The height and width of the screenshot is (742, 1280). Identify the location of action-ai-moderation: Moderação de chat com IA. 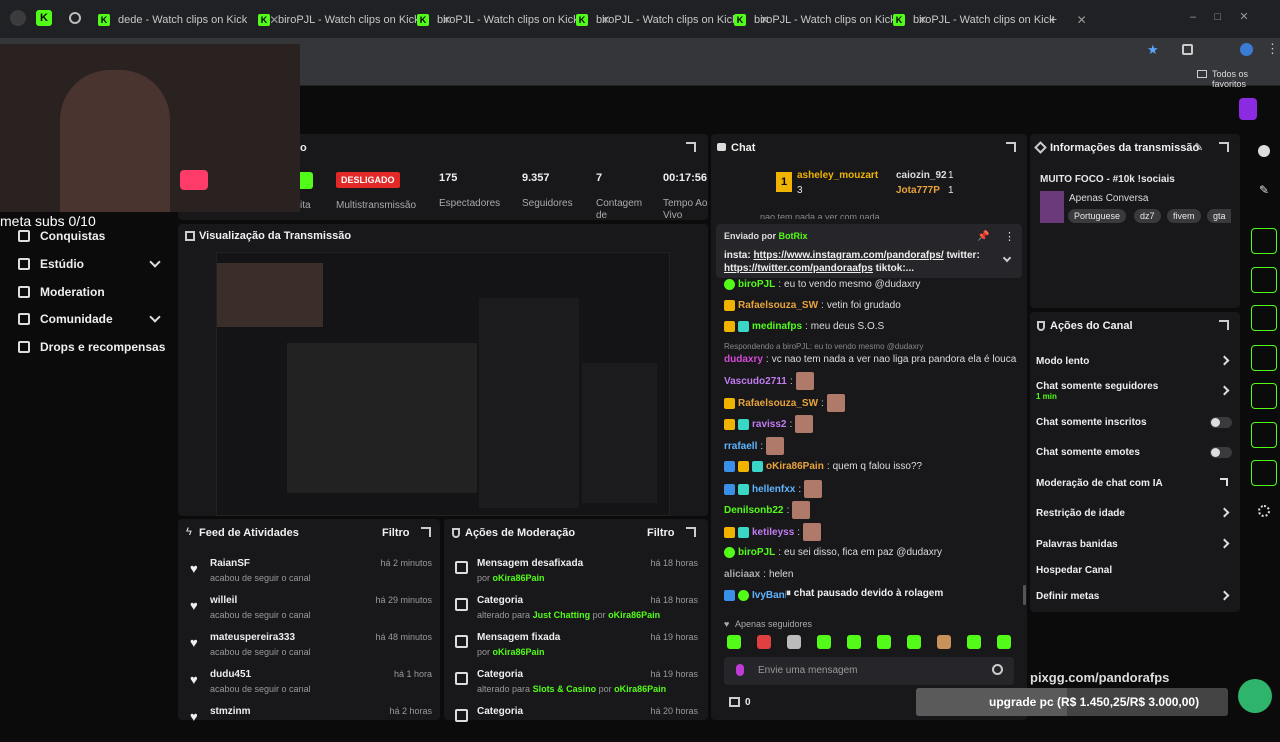
(1134, 483).